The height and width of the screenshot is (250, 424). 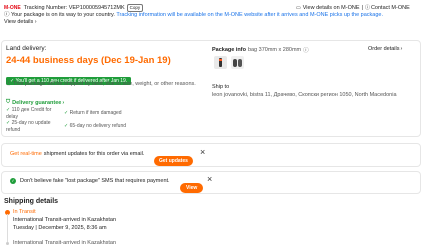 I want to click on delivery-guarantee: ⛉ Delivery guarantee ›, so click(x=35, y=102).